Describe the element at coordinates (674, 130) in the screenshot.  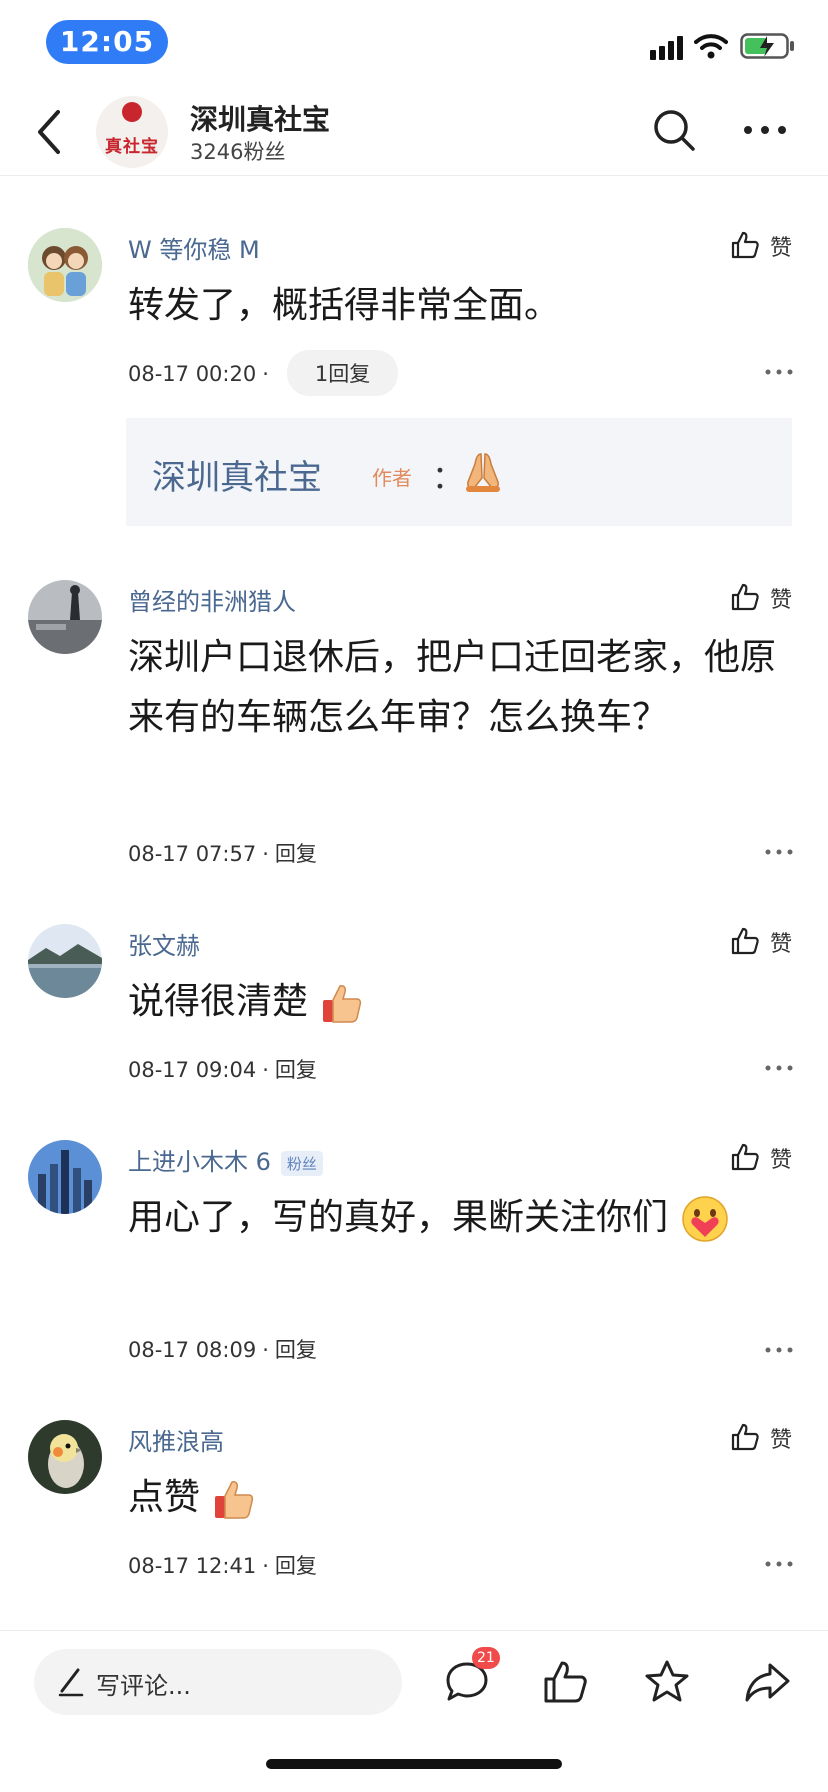
I see `search-icon` at that location.